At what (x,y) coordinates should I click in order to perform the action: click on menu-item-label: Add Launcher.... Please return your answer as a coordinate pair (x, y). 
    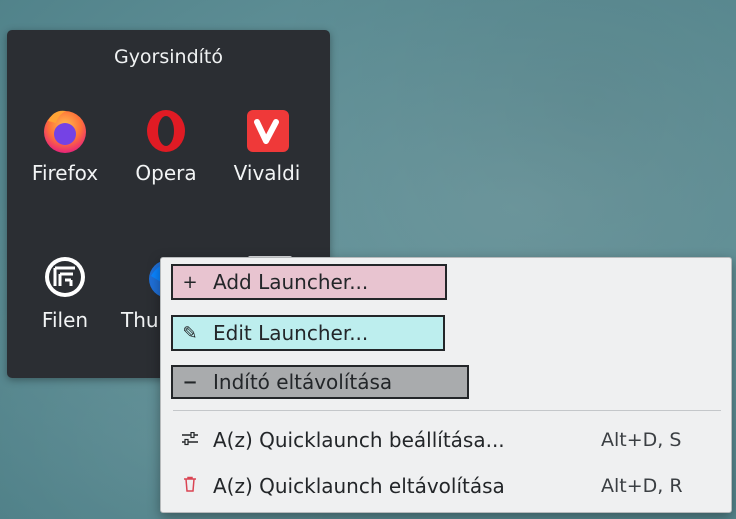
    Looking at the image, I should click on (291, 282).